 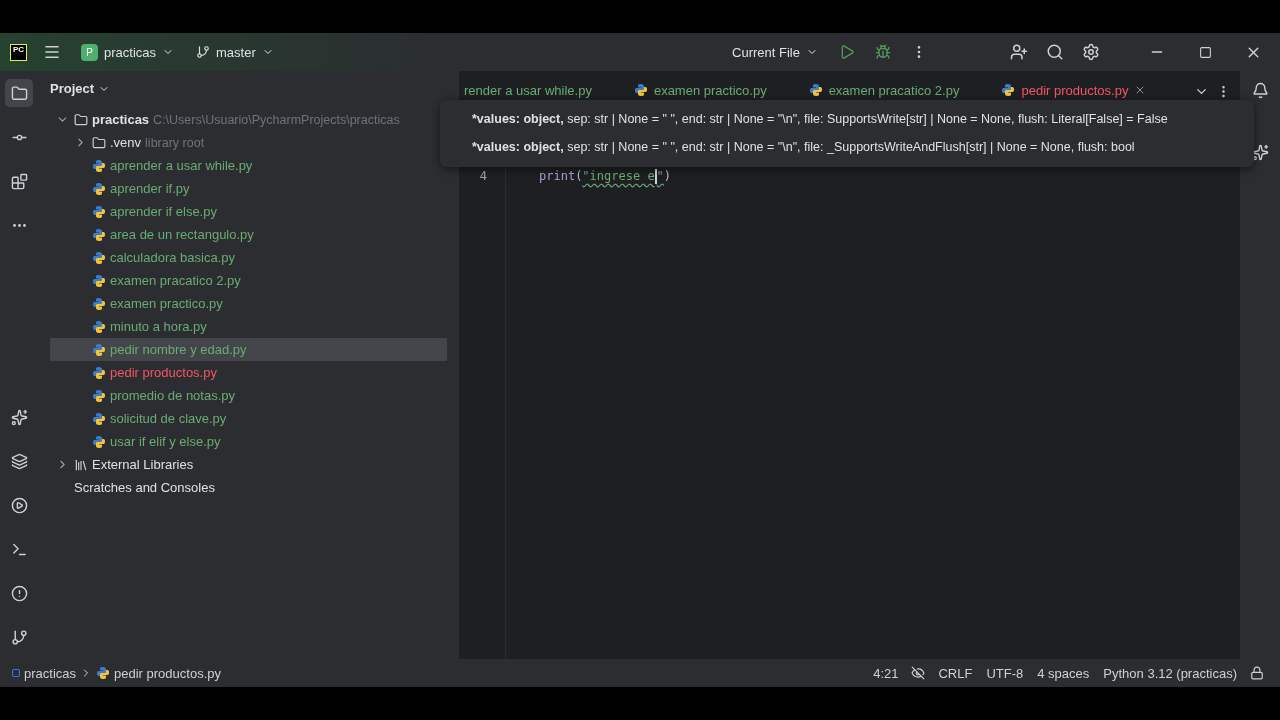 What do you see at coordinates (158, 326) in the screenshot?
I see `file-name: minuto a hora.py` at bounding box center [158, 326].